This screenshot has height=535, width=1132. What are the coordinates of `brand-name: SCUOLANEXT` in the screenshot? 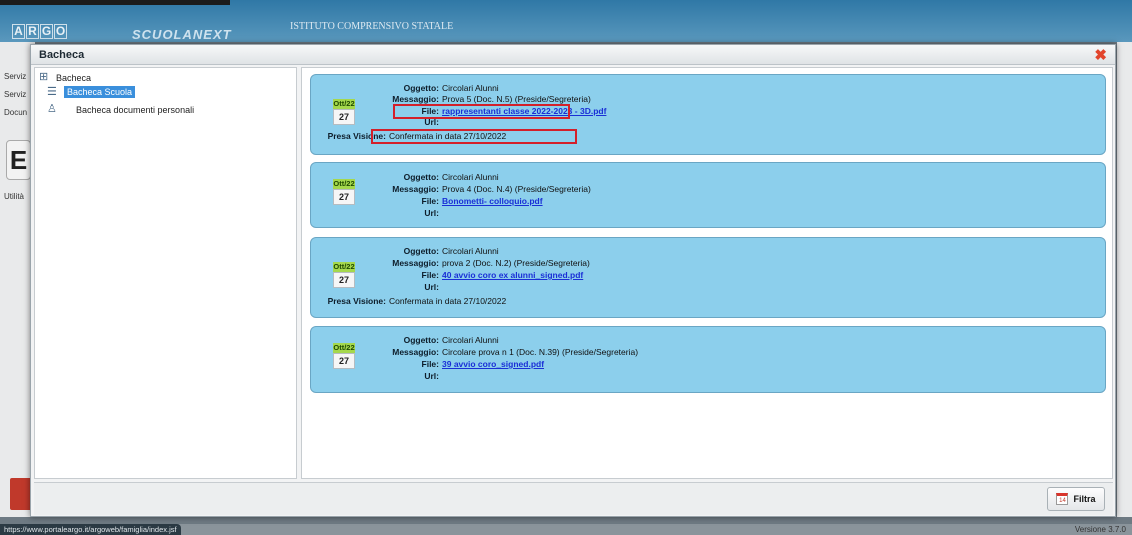 It's located at (182, 34).